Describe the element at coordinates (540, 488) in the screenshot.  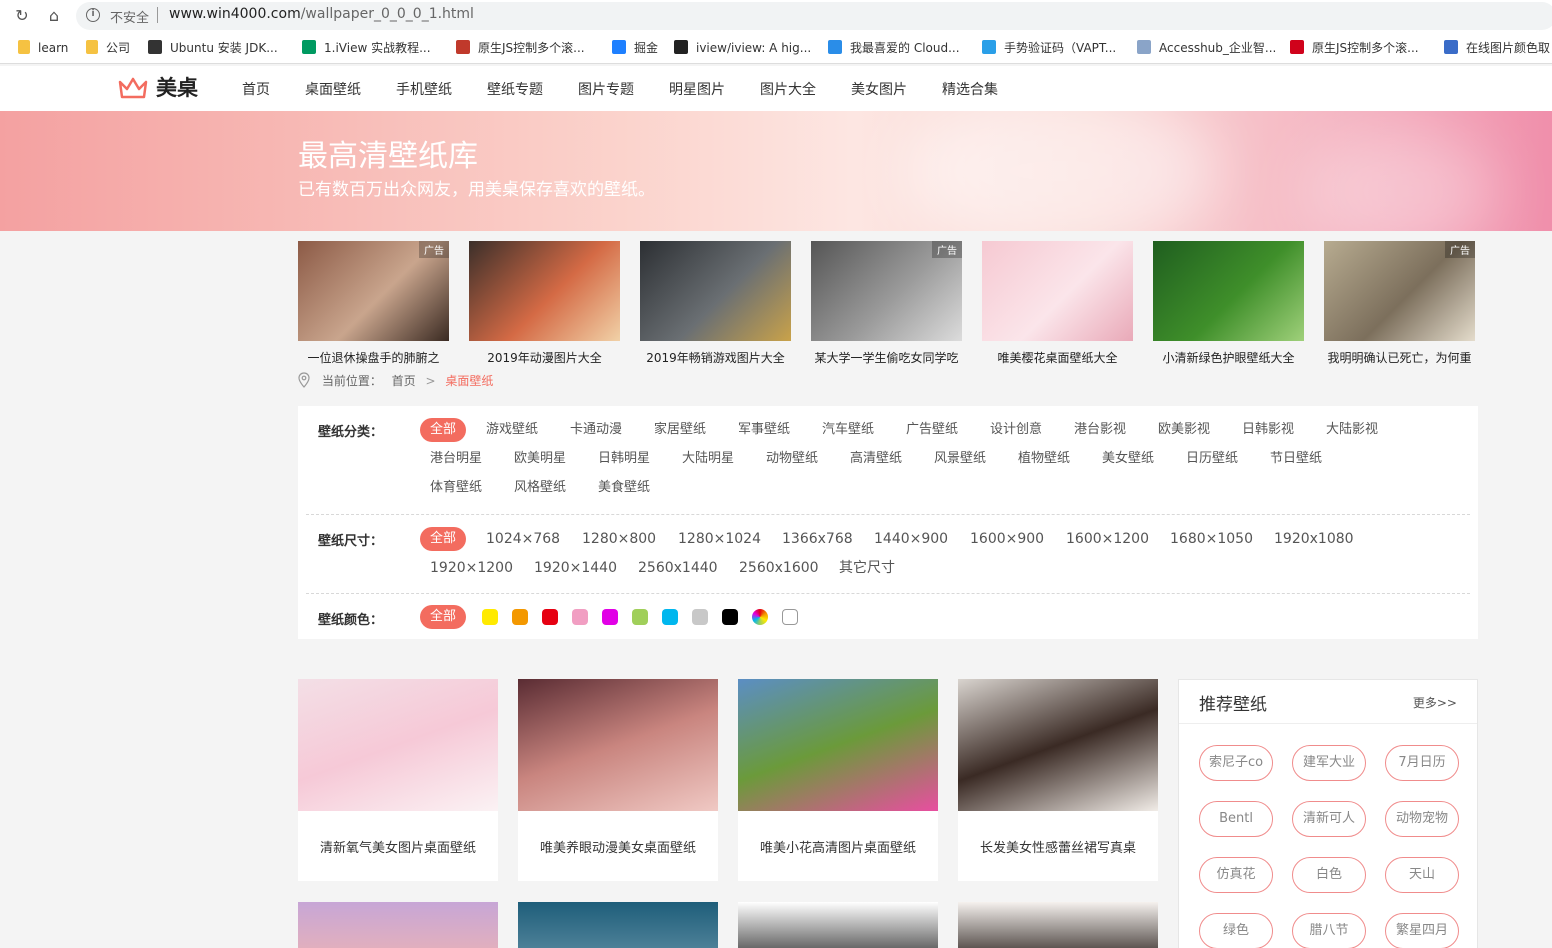
I see `category-tag: 风格壁纸` at that location.